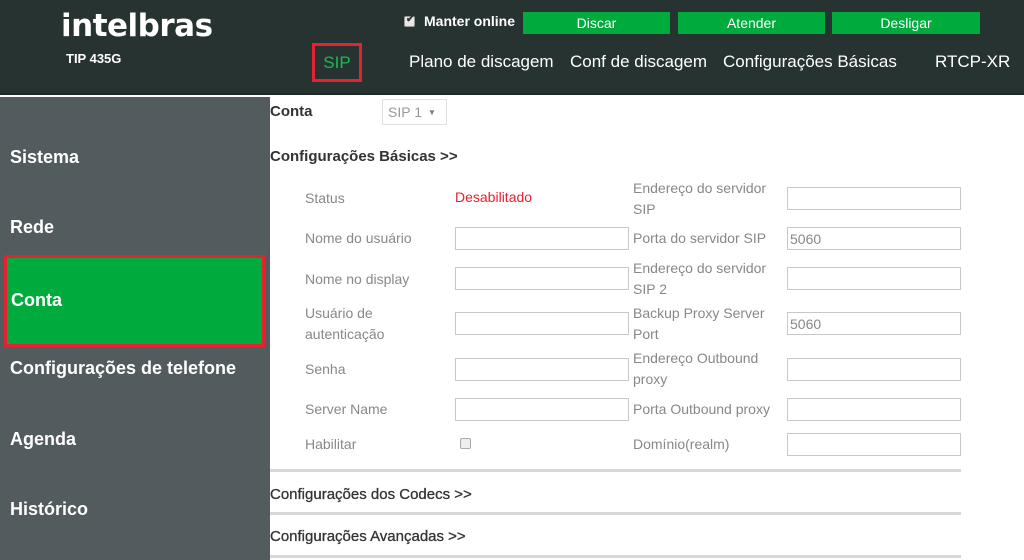 This screenshot has height=560, width=1024. Describe the element at coordinates (542, 238) in the screenshot. I see `username-input` at that location.